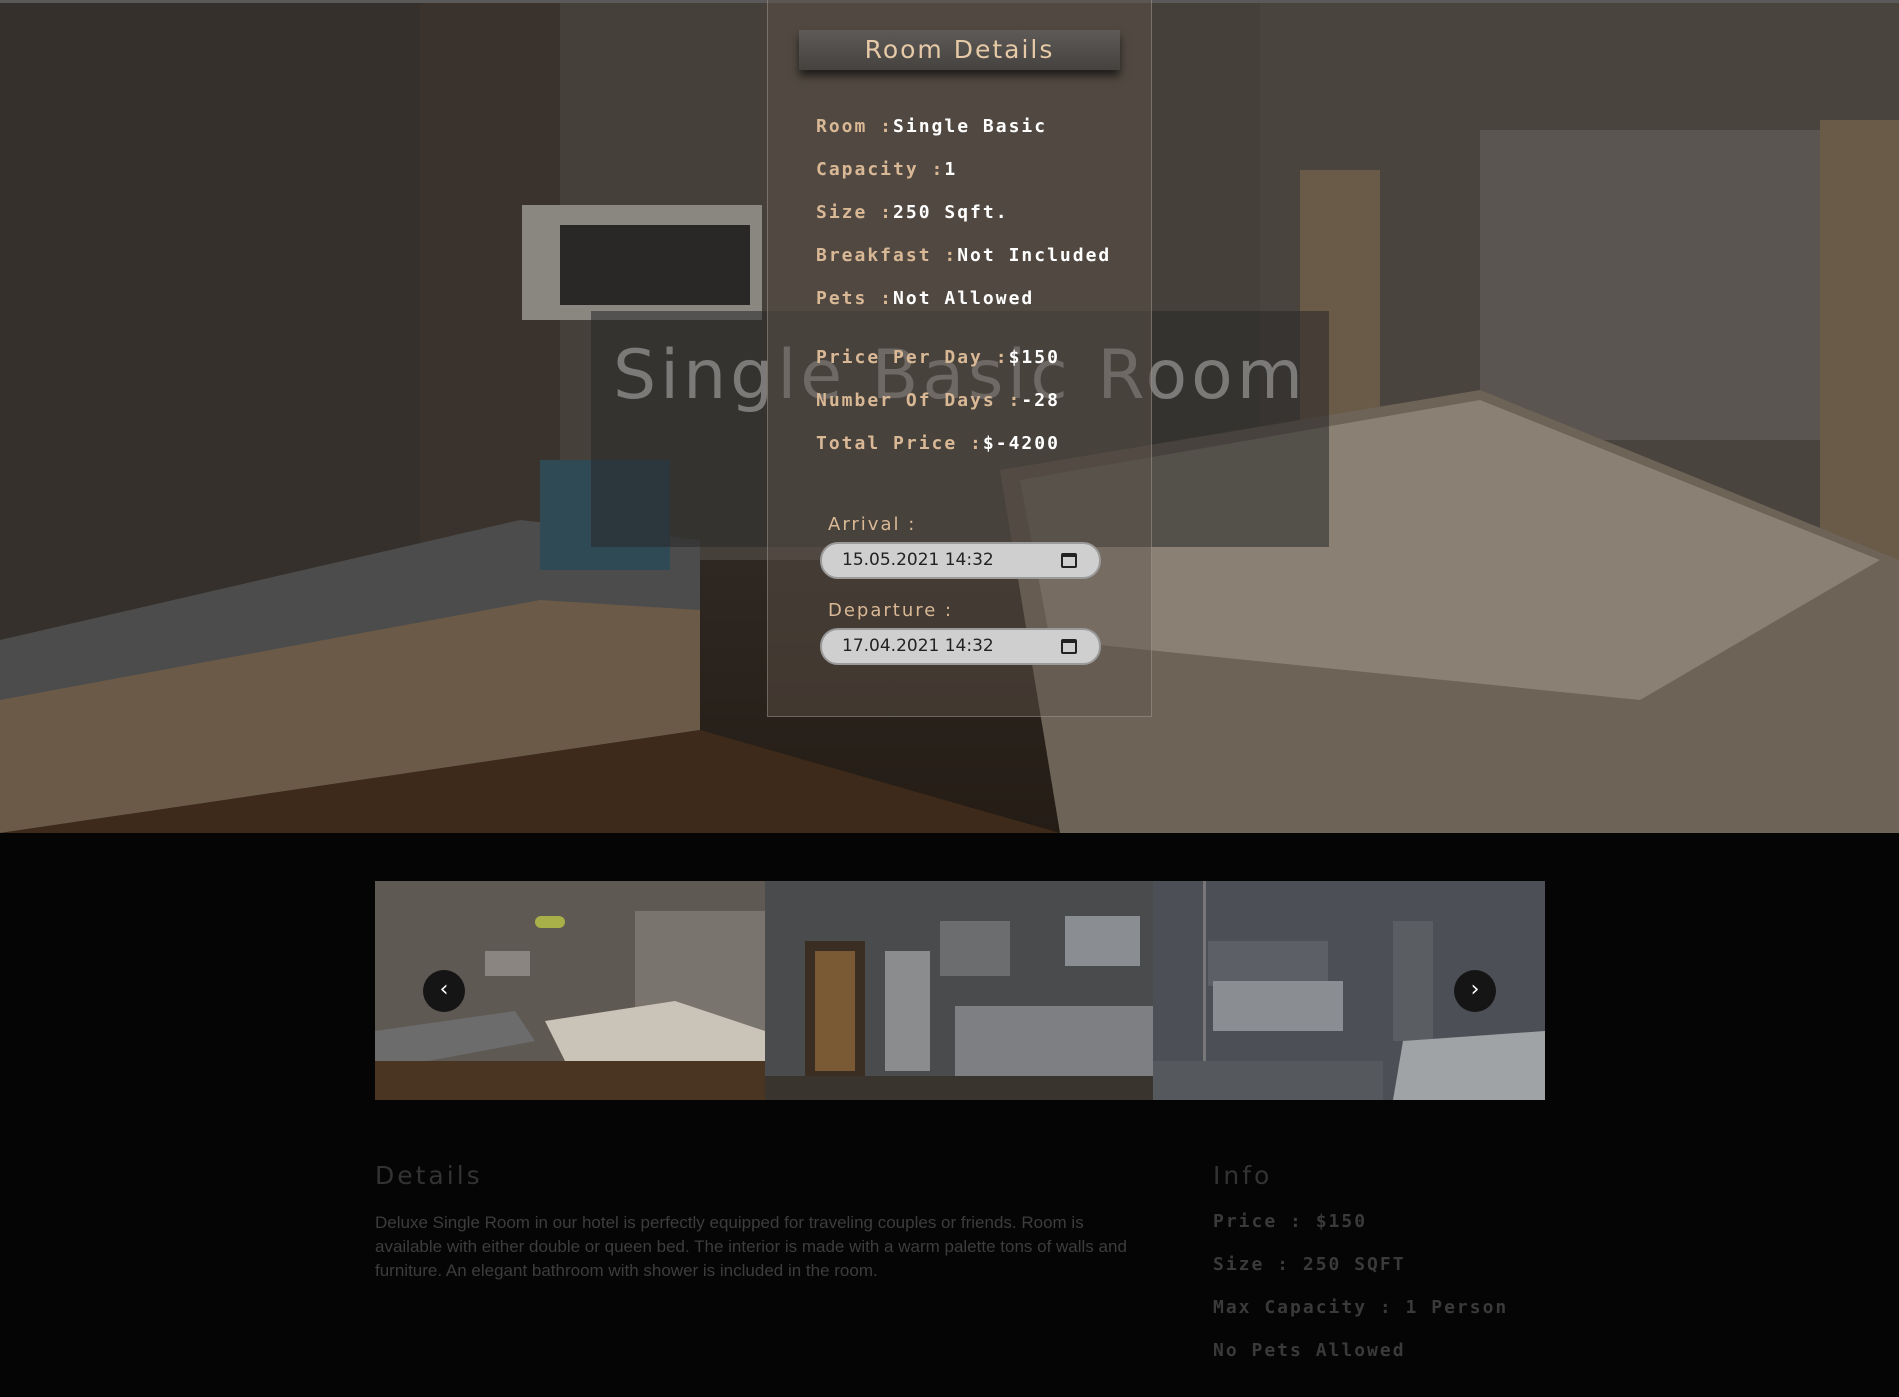 This screenshot has width=1899, height=1397. What do you see at coordinates (964, 298) in the screenshot?
I see `detail-value: Not Allowed` at bounding box center [964, 298].